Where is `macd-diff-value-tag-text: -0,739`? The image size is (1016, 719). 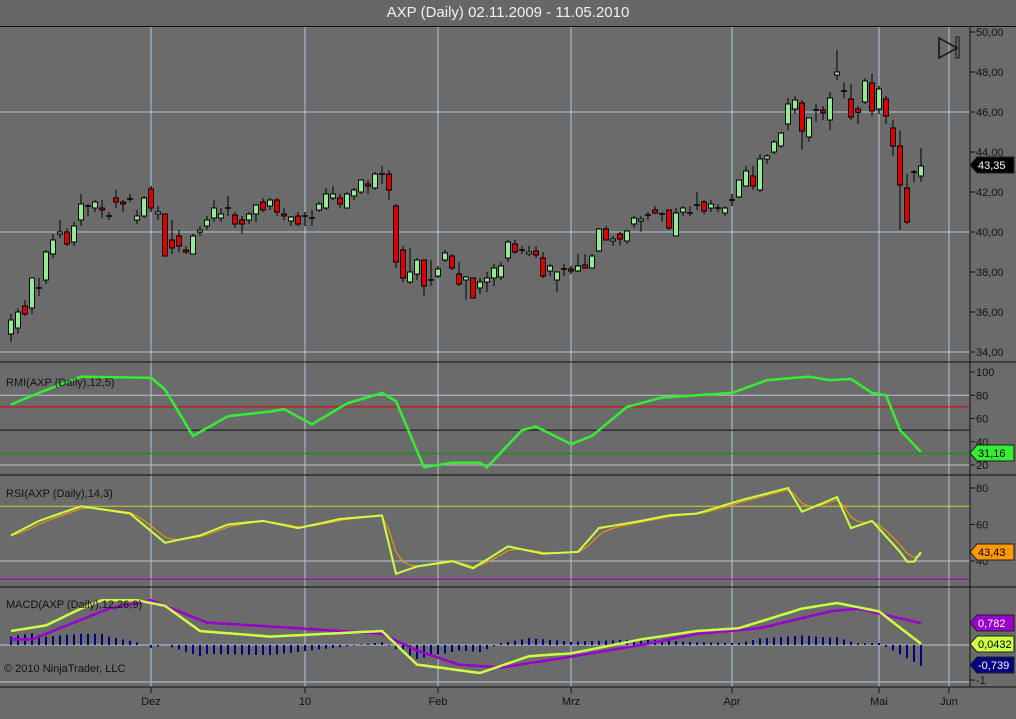 macd-diff-value-tag-text: -0,739 is located at coordinates (993, 666).